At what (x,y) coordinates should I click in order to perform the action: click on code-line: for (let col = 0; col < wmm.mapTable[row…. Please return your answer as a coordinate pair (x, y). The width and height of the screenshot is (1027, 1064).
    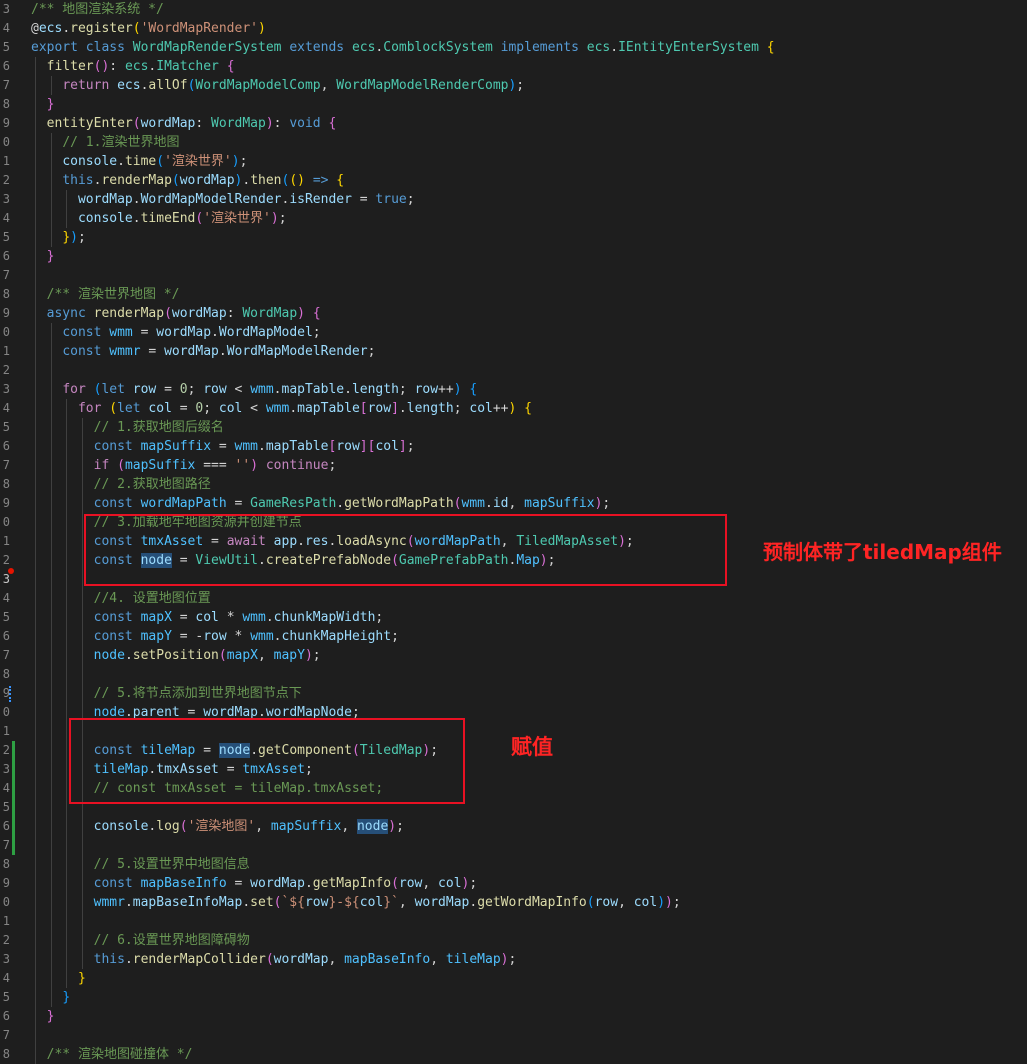
    Looking at the image, I should click on (281, 408).